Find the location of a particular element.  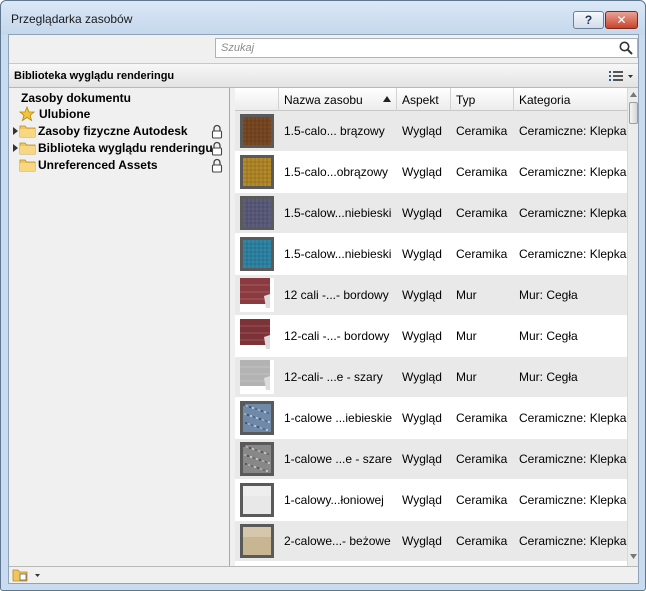

table-header: Nazwa zasobu Aspekt Typ Kategoria is located at coordinates (431, 99).